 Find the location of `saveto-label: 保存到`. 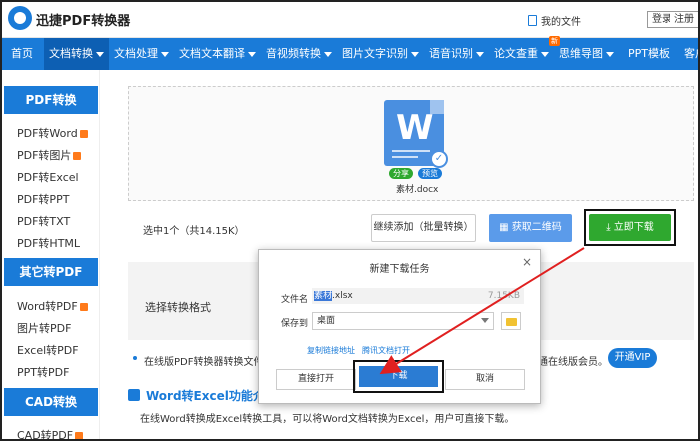

saveto-label: 保存到 is located at coordinates (295, 324).